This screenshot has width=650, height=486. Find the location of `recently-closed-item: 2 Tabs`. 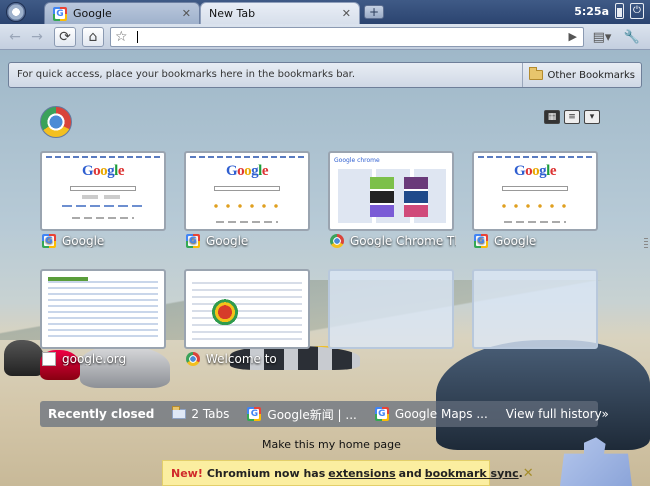

recently-closed-item: 2 Tabs is located at coordinates (201, 413).